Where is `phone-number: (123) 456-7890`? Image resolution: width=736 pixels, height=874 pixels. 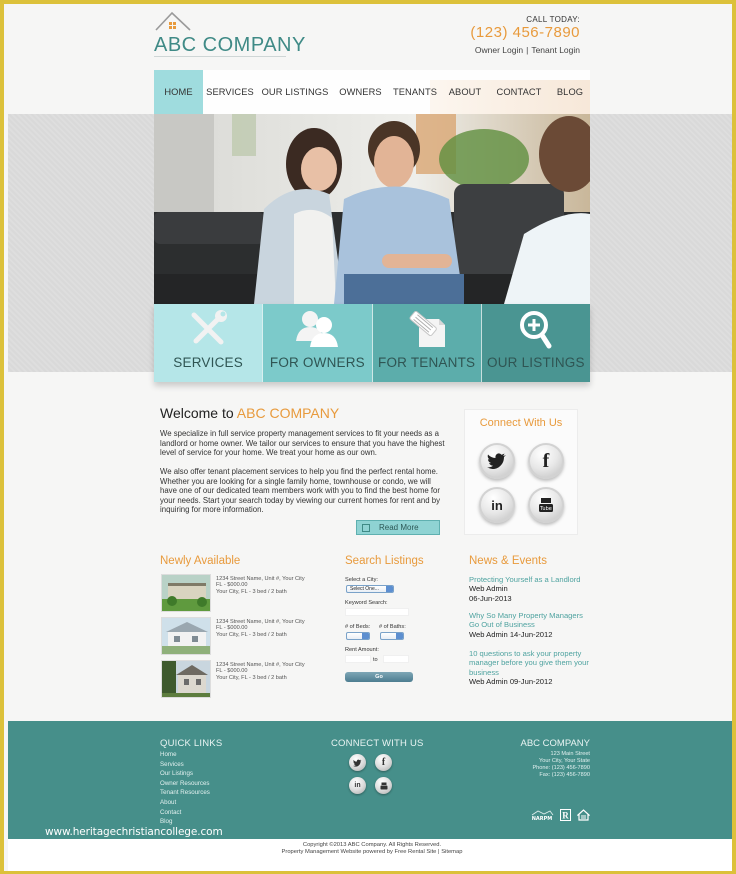 phone-number: (123) 456-7890 is located at coordinates (525, 32).